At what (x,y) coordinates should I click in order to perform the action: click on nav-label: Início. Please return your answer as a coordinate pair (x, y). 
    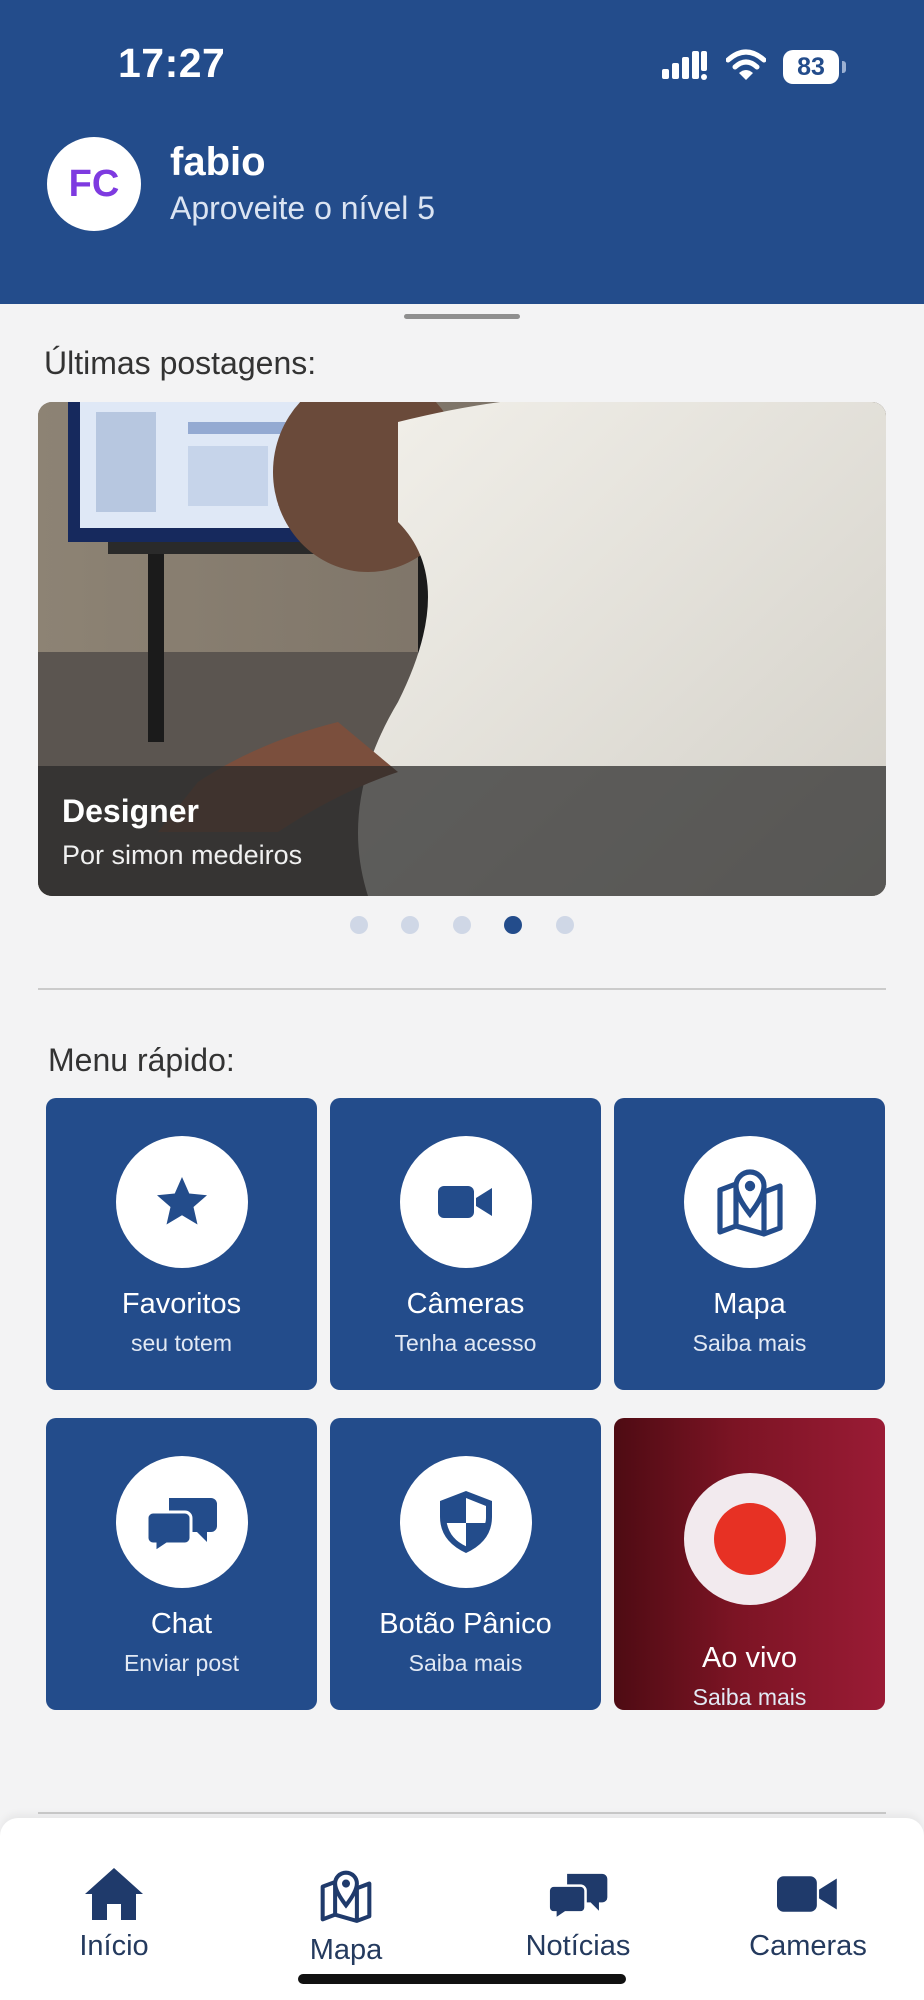
    Looking at the image, I should click on (114, 1946).